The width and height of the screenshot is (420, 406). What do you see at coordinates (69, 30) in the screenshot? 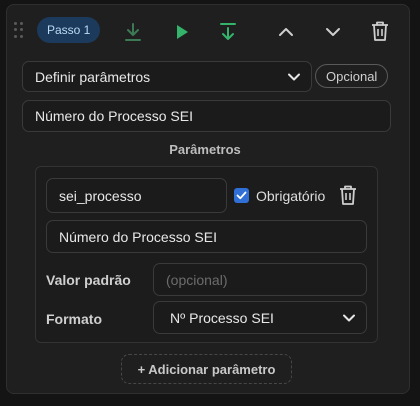
I see `step-badge: Passo 1` at bounding box center [69, 30].